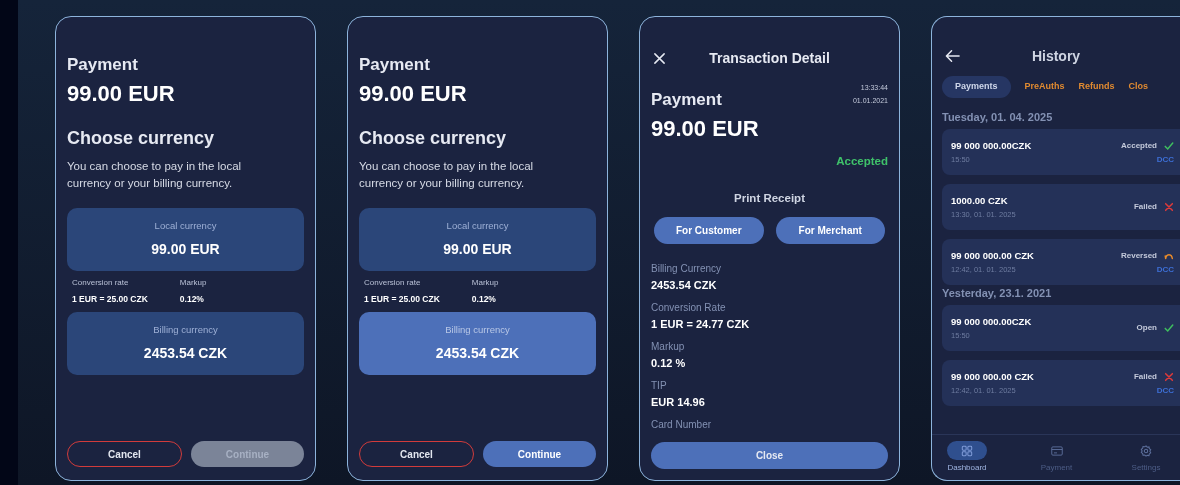  I want to click on field-value: 1 EUR = 24.77 CZK, so click(701, 324).